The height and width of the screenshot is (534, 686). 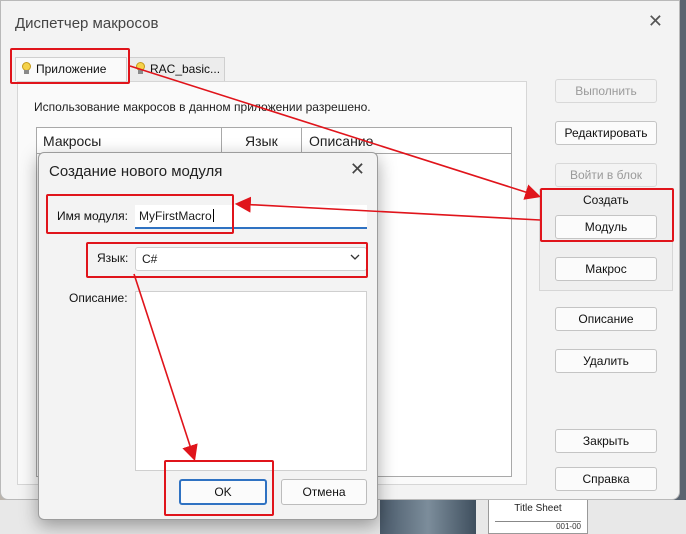 What do you see at coordinates (606, 91) in the screenshot?
I see `run-button: Выполнить` at bounding box center [606, 91].